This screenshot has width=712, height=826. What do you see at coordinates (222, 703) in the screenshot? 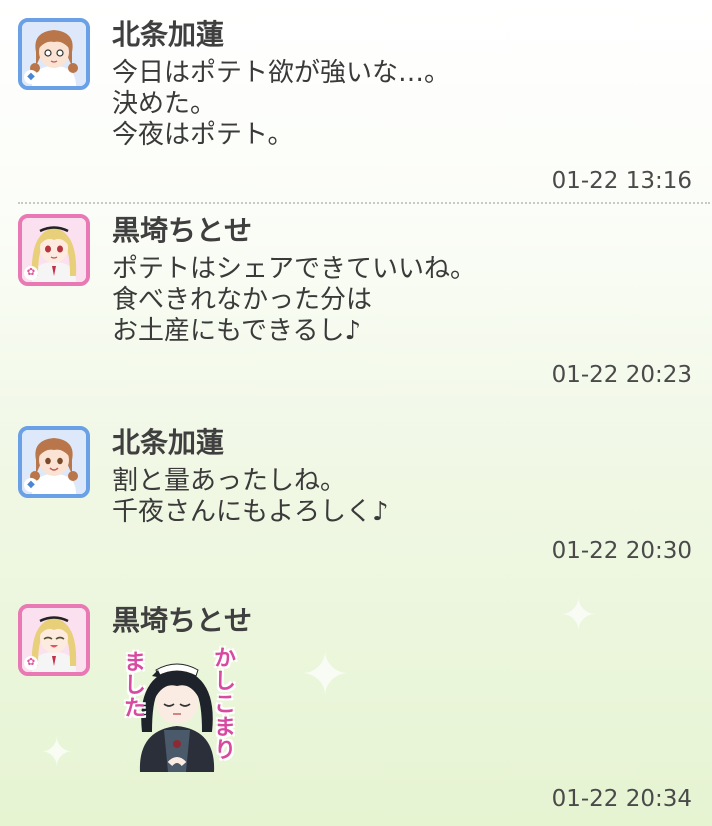
I see `sticker-text-right: かしこまり` at bounding box center [222, 703].